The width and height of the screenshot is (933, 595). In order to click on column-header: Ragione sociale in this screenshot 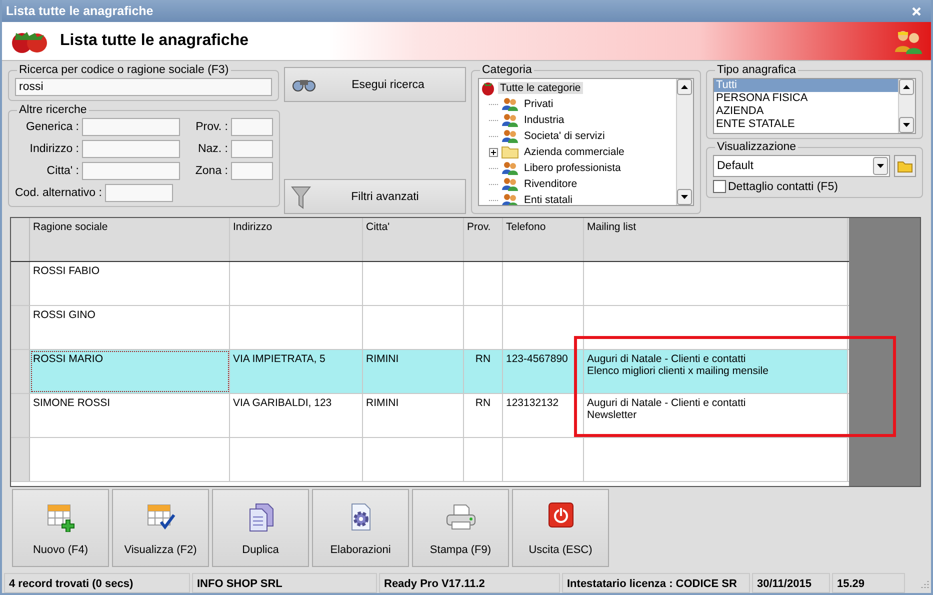, I will do `click(130, 239)`.